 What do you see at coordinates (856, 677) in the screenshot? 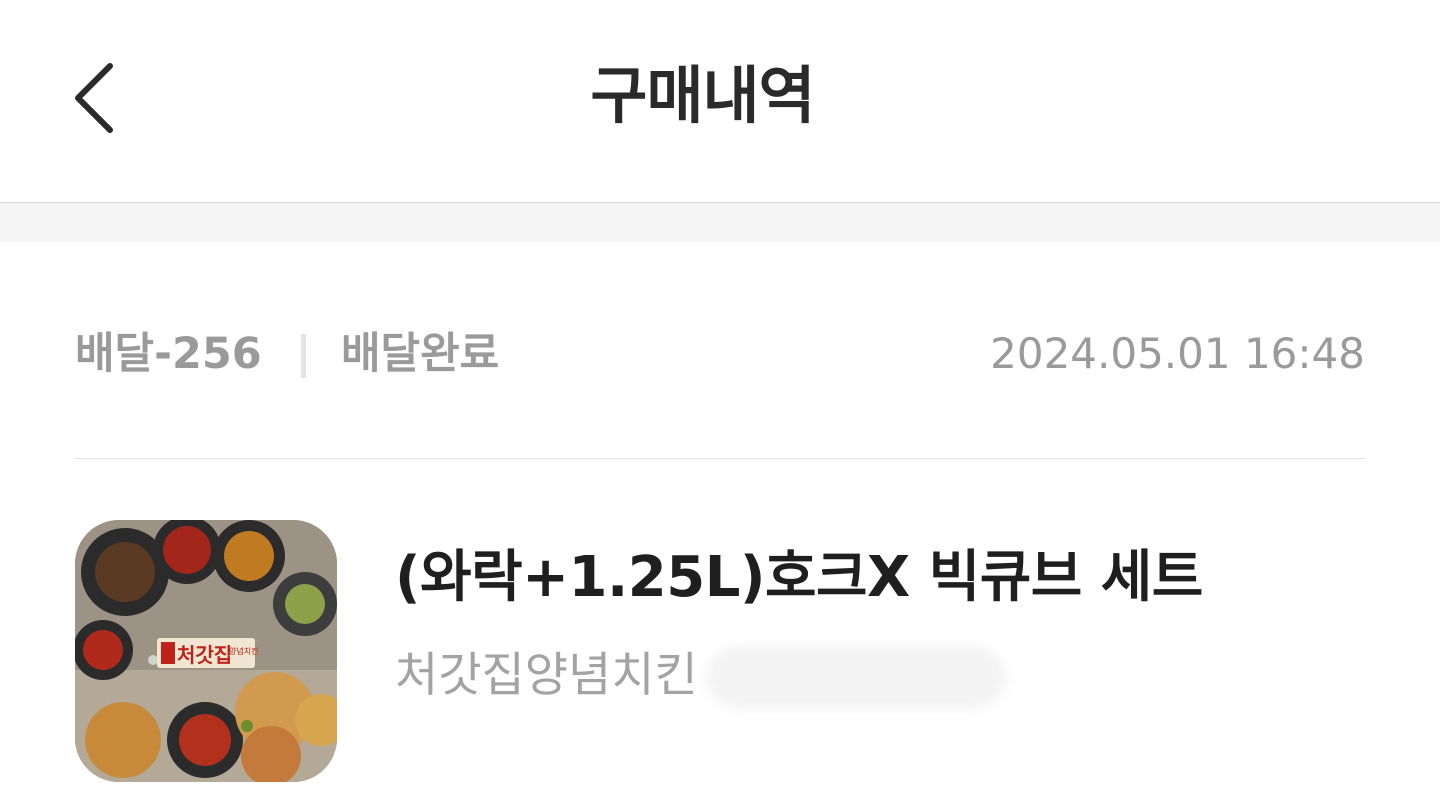
I see `redacted-branch-name` at bounding box center [856, 677].